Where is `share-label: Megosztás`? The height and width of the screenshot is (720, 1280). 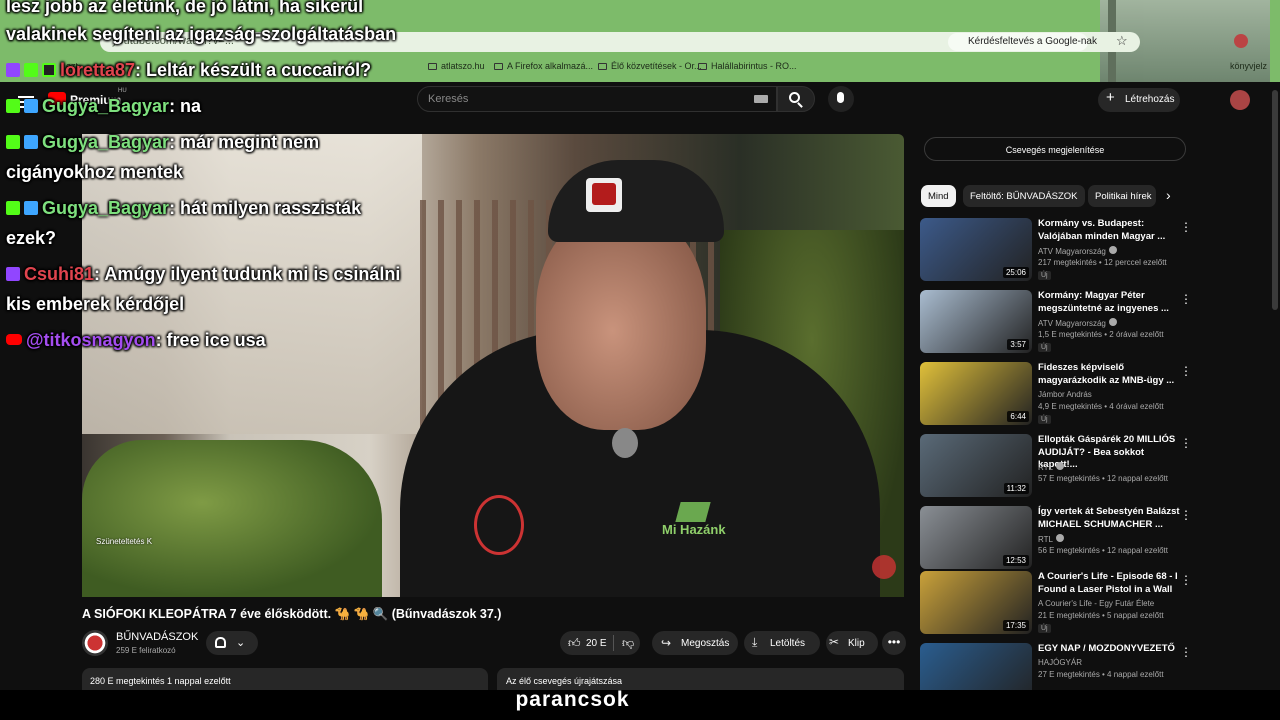
share-label: Megosztás is located at coordinates (705, 643).